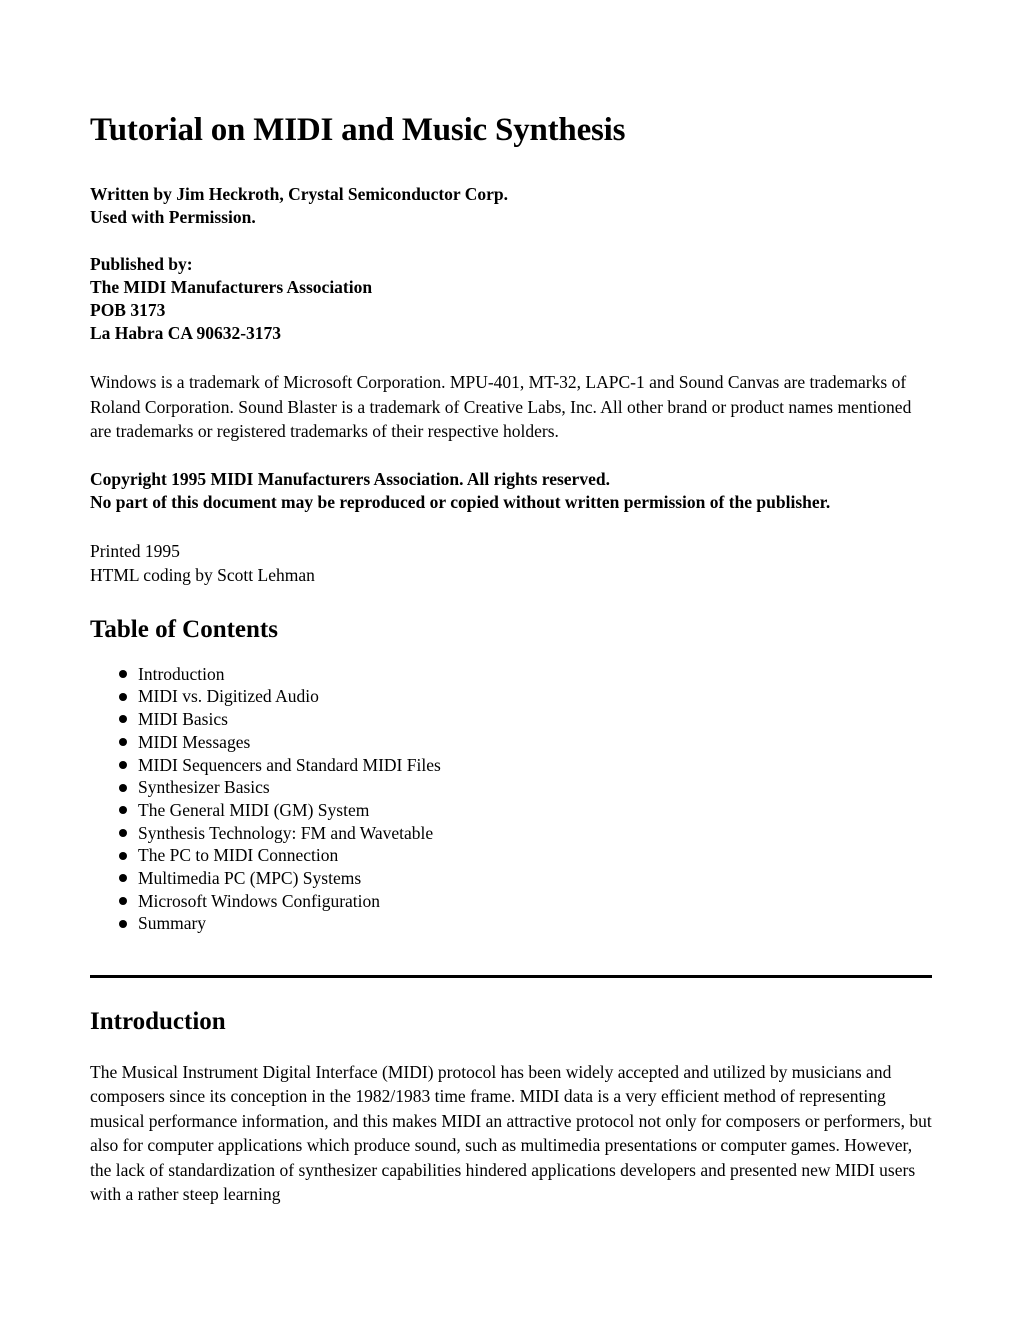 This screenshot has width=1020, height=1320. I want to click on byline-permission: Used with Permission., so click(173, 216).